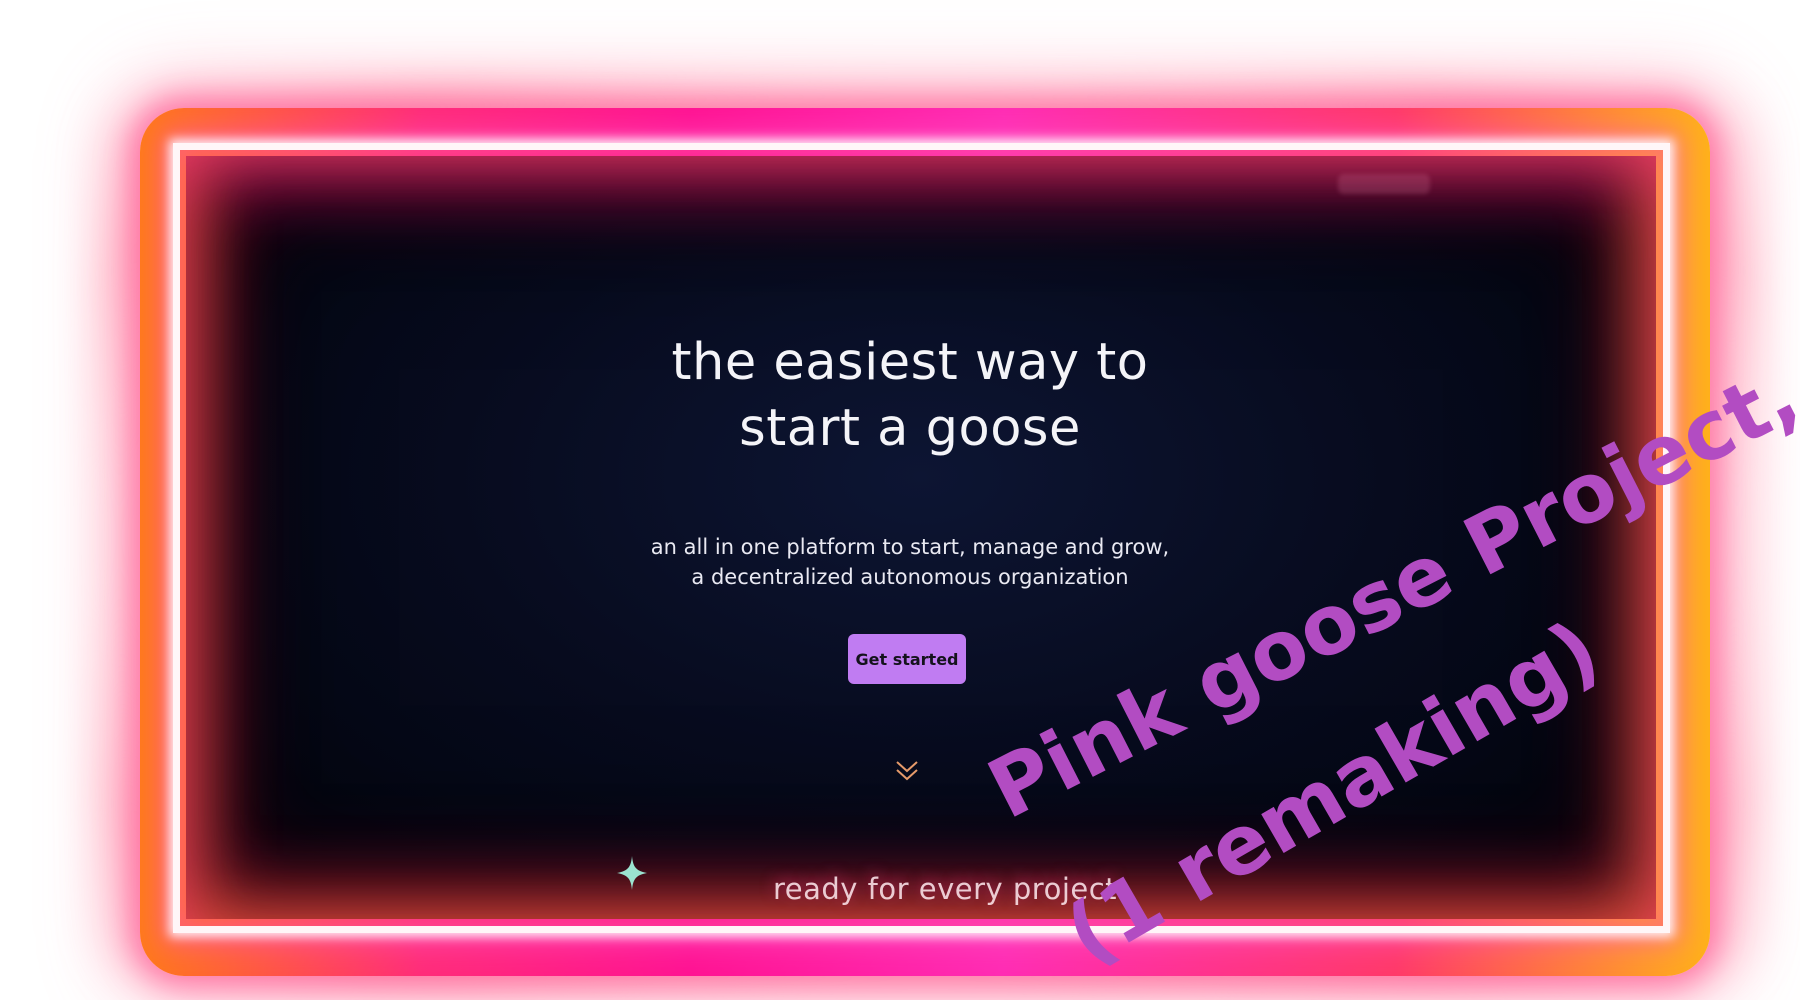 The width and height of the screenshot is (1800, 1000). What do you see at coordinates (402, 174) in the screenshot?
I see `nav-logo-fragment` at bounding box center [402, 174].